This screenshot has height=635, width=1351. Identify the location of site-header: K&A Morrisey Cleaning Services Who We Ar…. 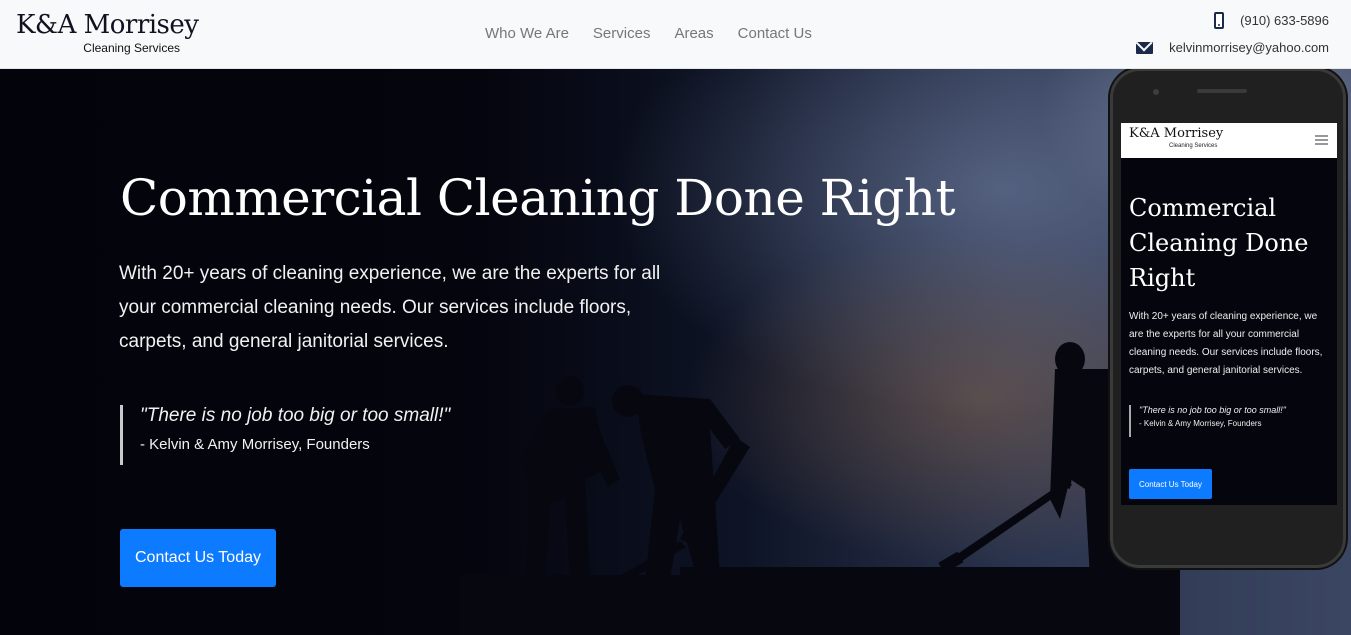
(675, 34).